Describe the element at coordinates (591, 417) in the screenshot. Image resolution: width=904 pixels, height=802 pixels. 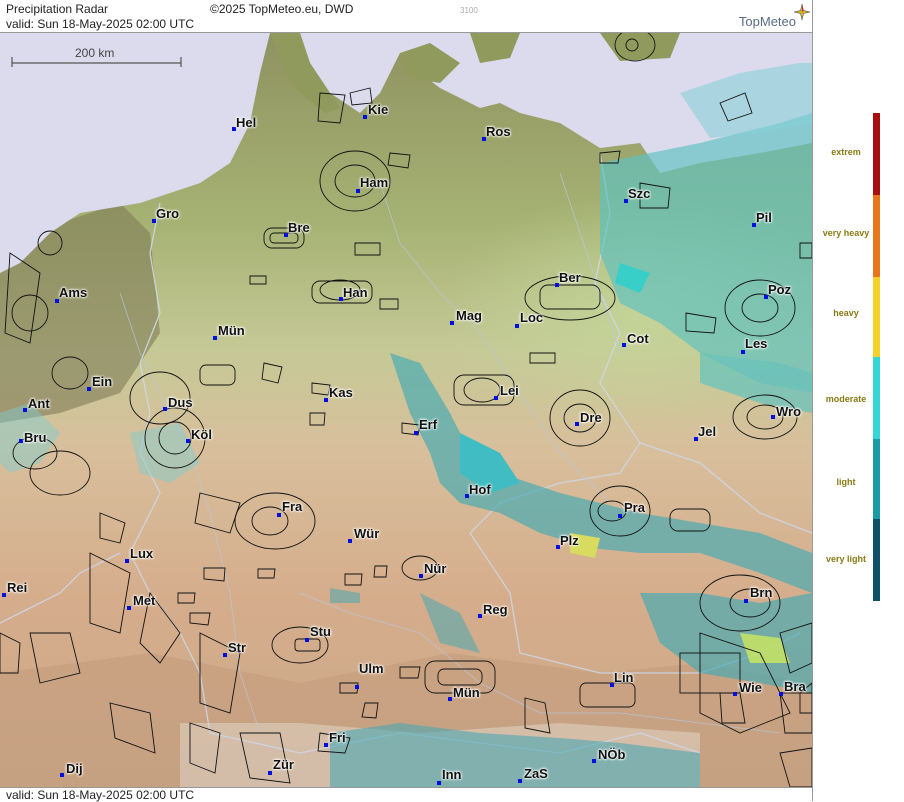
I see `city-label-dresden: Dre` at that location.